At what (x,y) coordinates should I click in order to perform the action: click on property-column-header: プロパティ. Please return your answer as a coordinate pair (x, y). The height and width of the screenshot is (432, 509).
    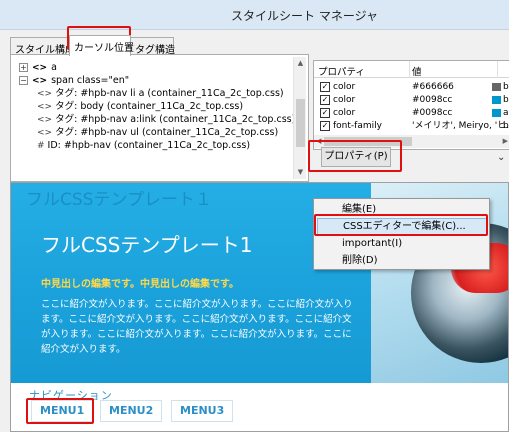
    Looking at the image, I should click on (341, 71).